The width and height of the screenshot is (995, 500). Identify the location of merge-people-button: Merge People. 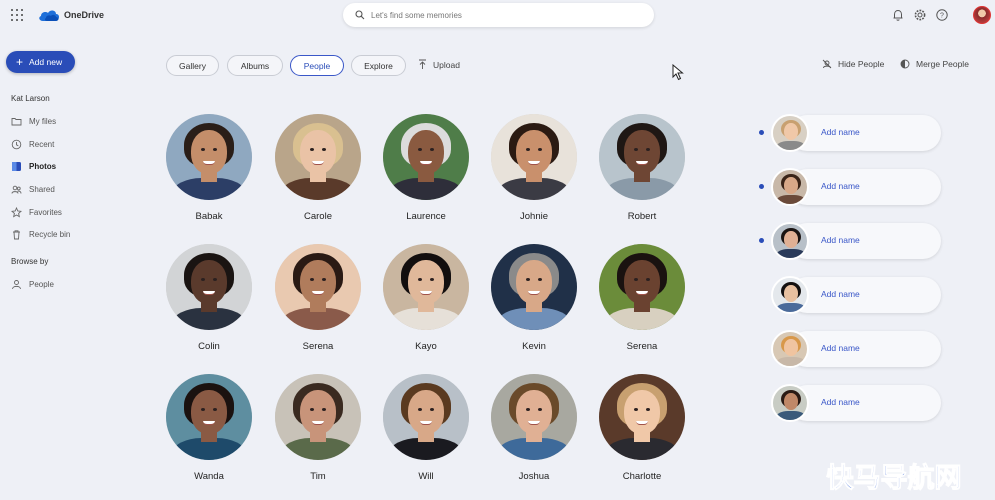
(934, 64).